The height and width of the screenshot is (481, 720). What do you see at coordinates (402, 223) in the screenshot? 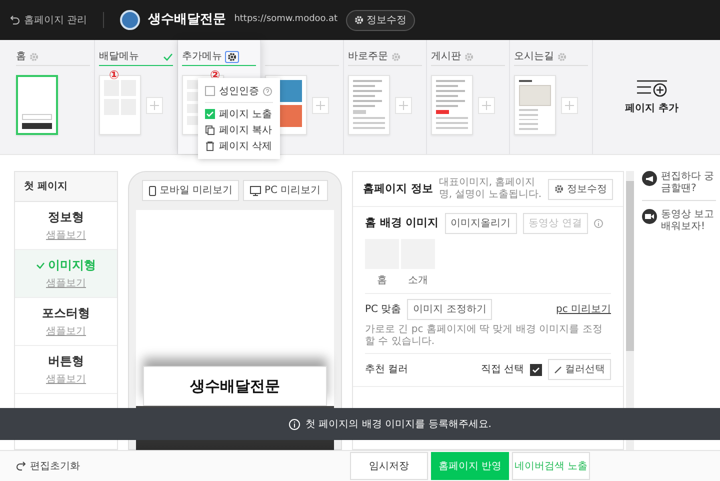
I see `section-title: 홈 배경 이미지` at bounding box center [402, 223].